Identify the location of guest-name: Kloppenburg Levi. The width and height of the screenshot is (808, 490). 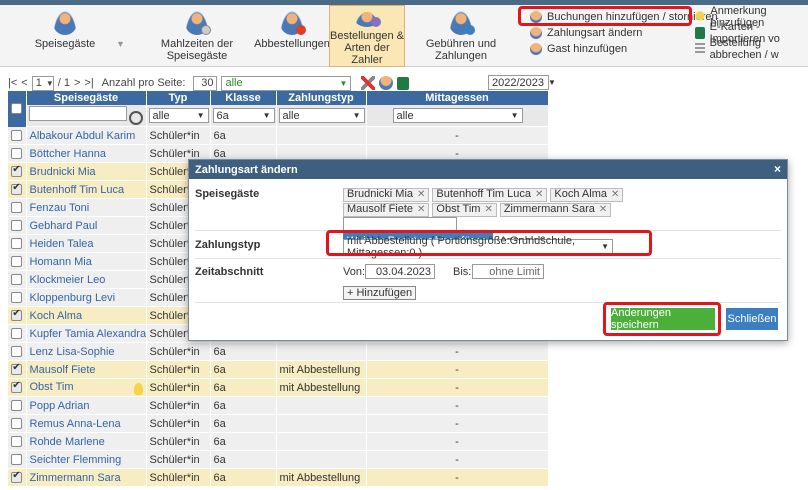
(73, 298).